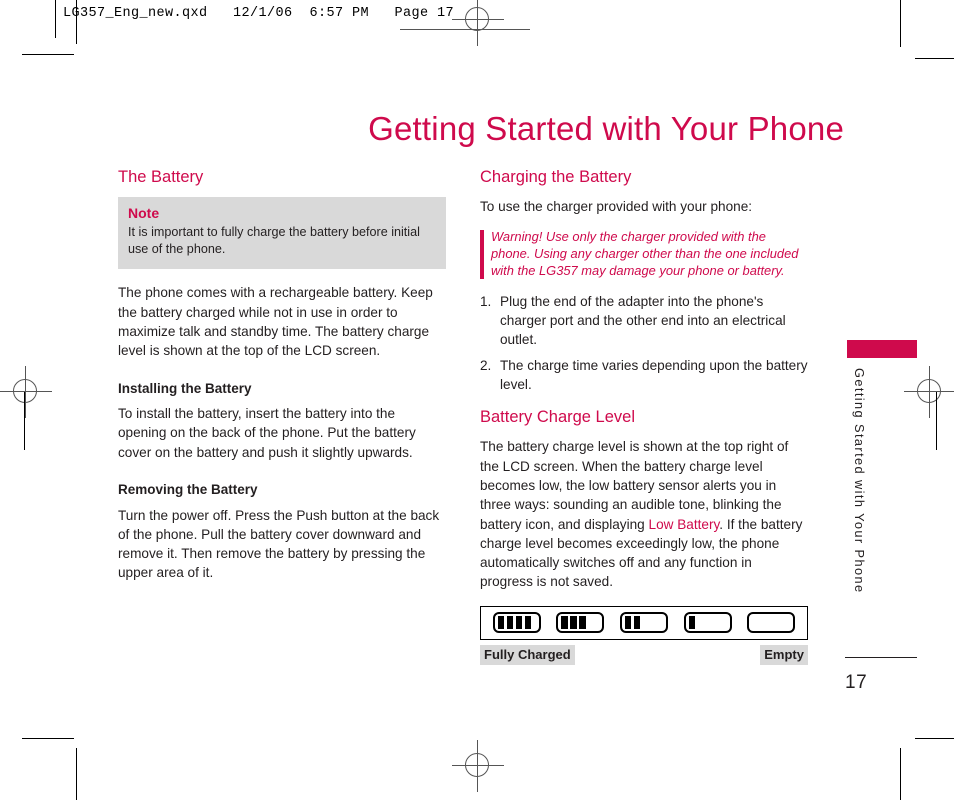 The image size is (954, 800). I want to click on battery-diagram-labels: Fully Charged Empty, so click(644, 654).